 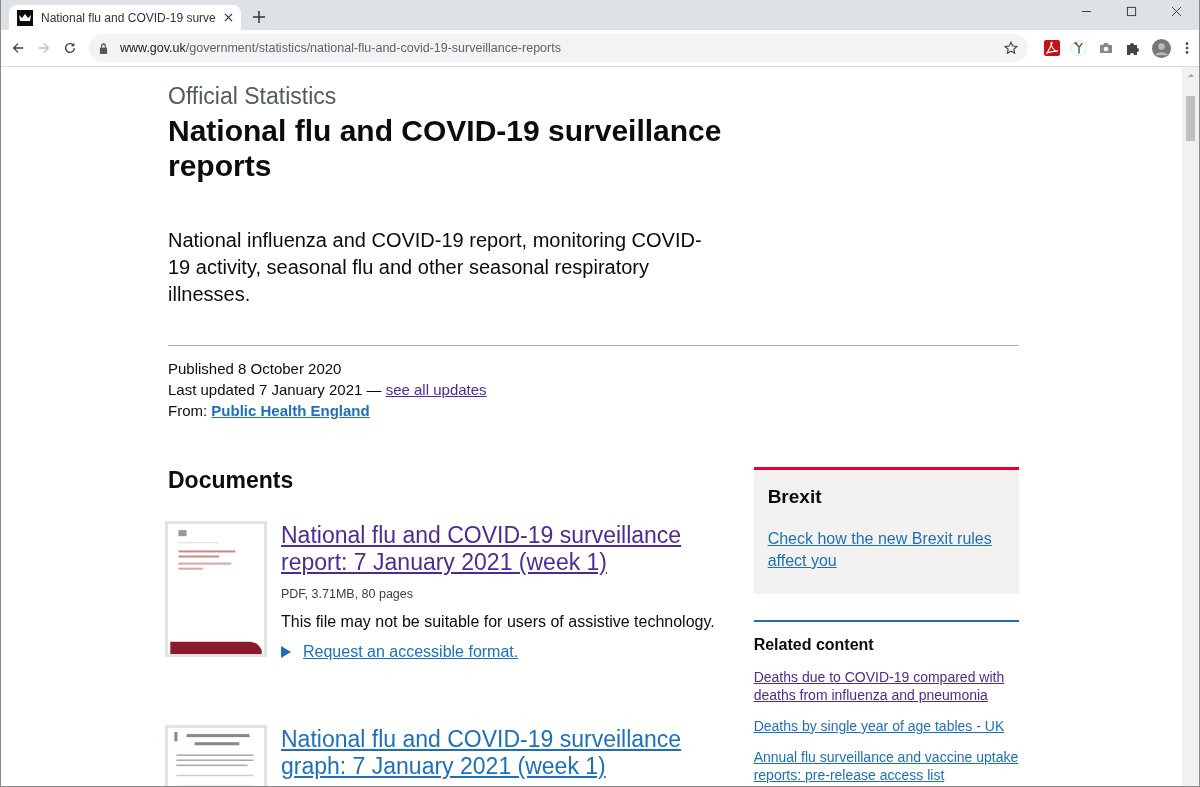 What do you see at coordinates (498, 622) in the screenshot?
I see `accessibility-note: This file may not be suitable for users of assistive technology.` at bounding box center [498, 622].